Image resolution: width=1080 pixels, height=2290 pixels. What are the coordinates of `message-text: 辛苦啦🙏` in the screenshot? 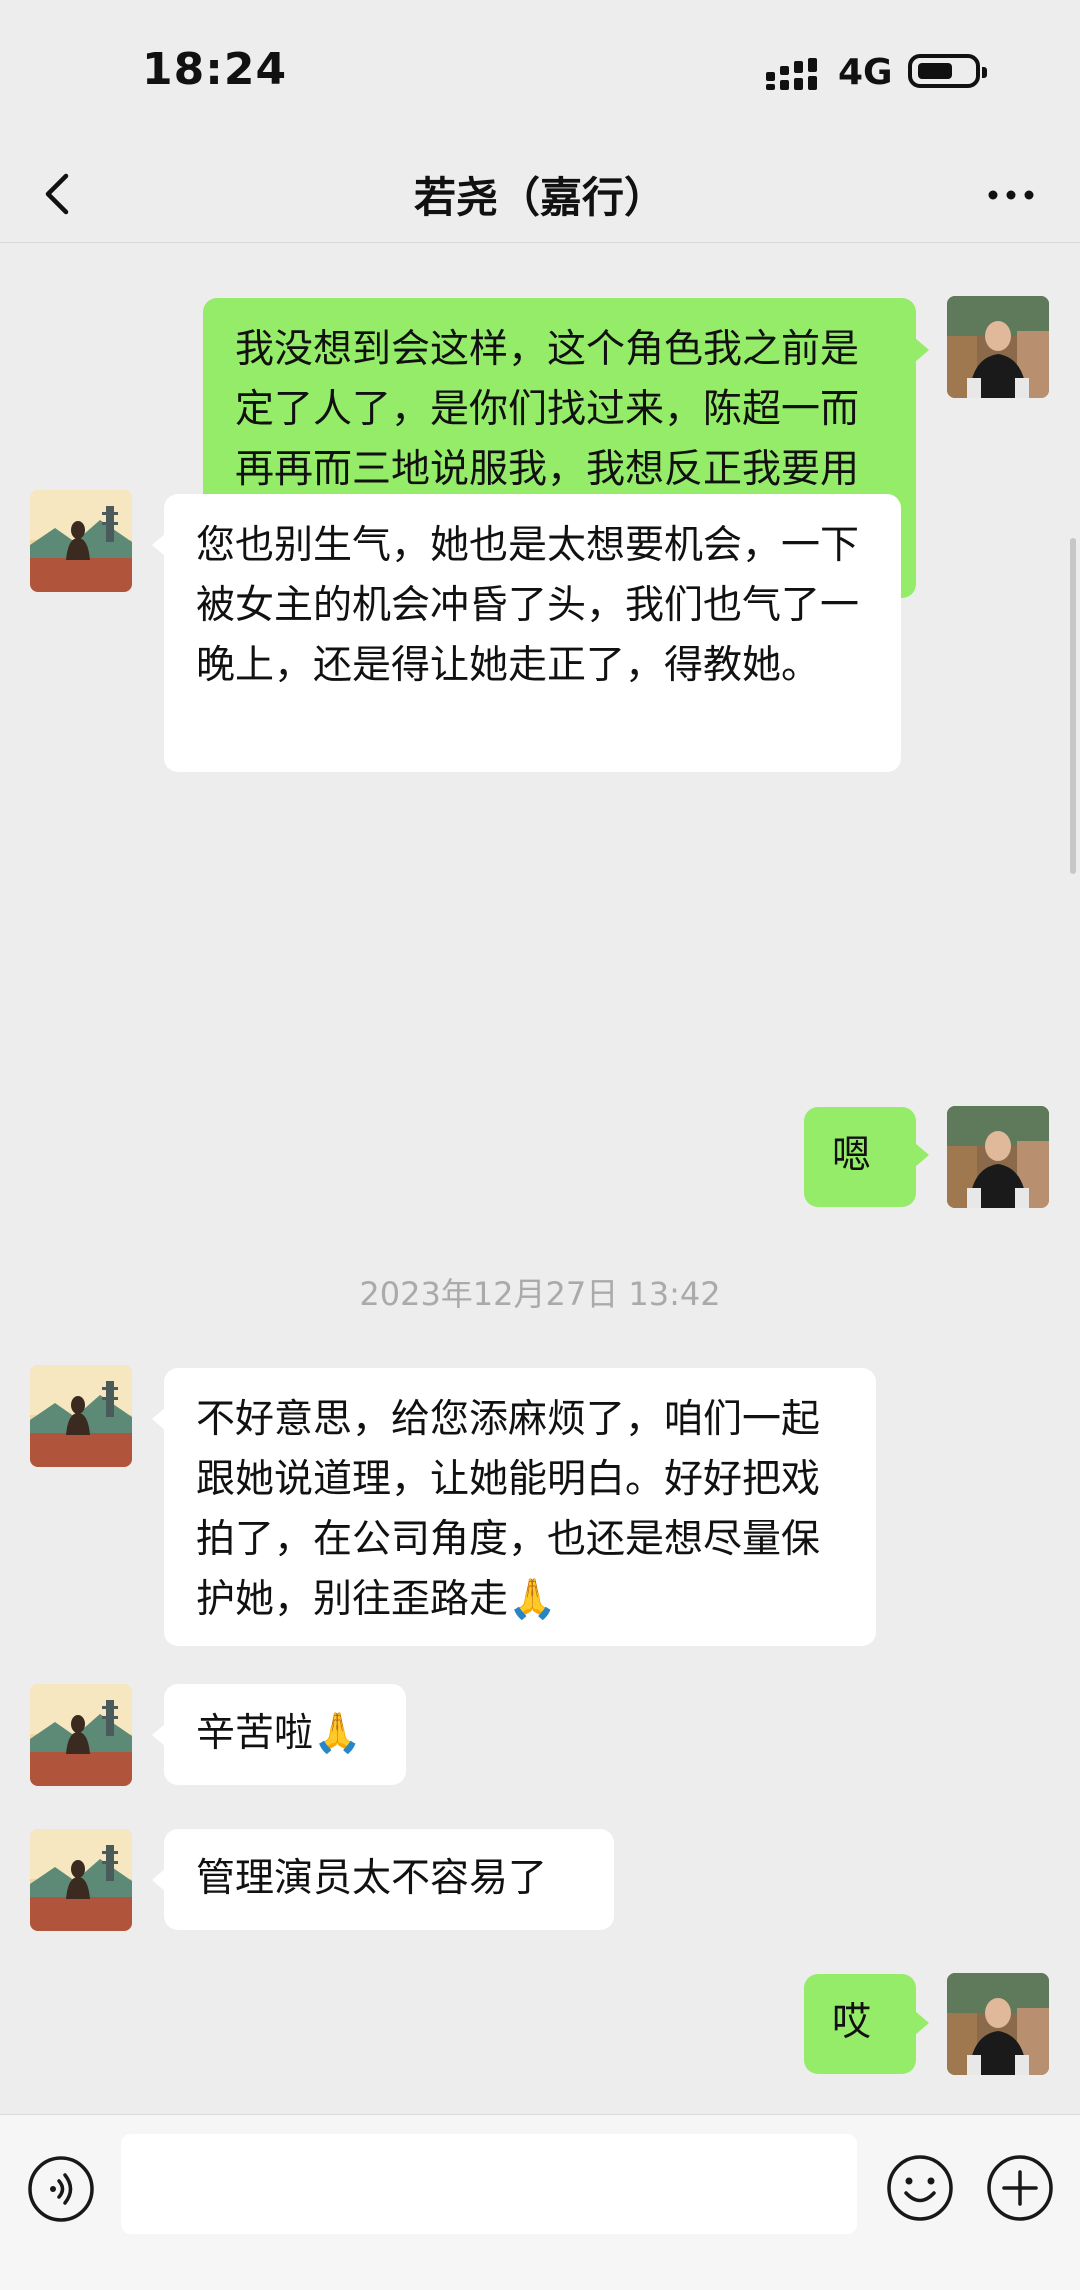 It's located at (279, 1733).